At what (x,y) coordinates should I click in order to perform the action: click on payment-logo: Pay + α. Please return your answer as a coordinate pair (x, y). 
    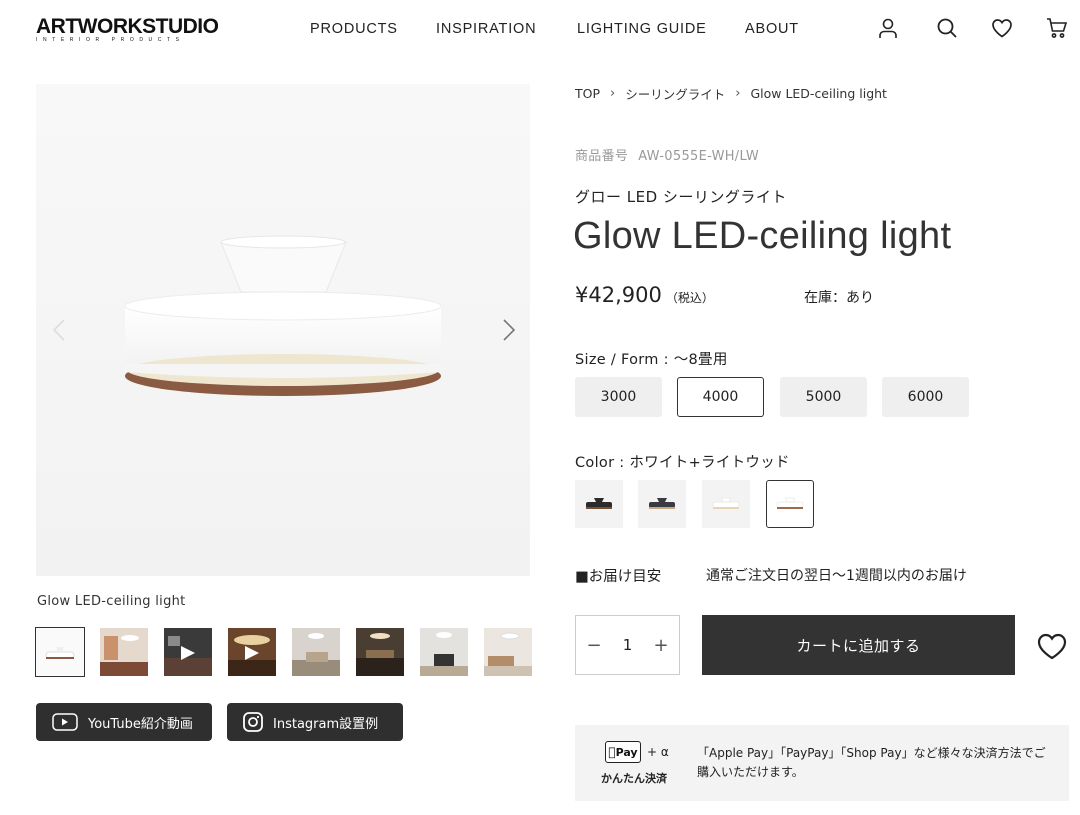
    Looking at the image, I should click on (637, 752).